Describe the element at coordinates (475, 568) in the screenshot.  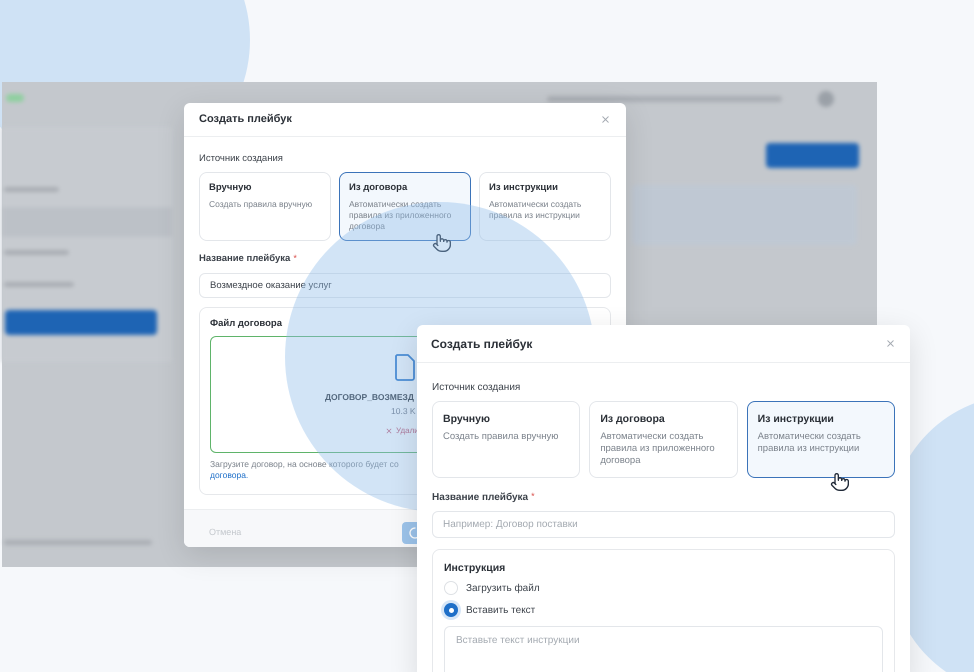
I see `section-label: Инструкция` at that location.